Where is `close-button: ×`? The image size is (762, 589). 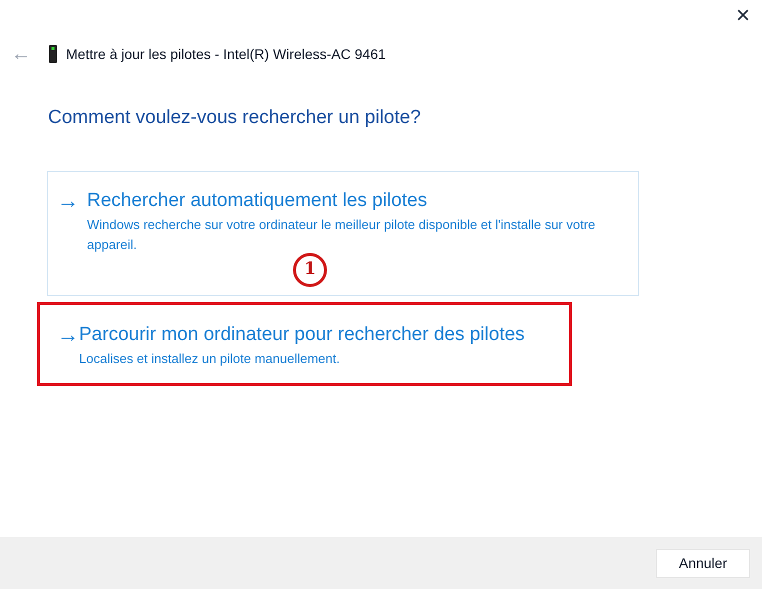
close-button: × is located at coordinates (743, 19).